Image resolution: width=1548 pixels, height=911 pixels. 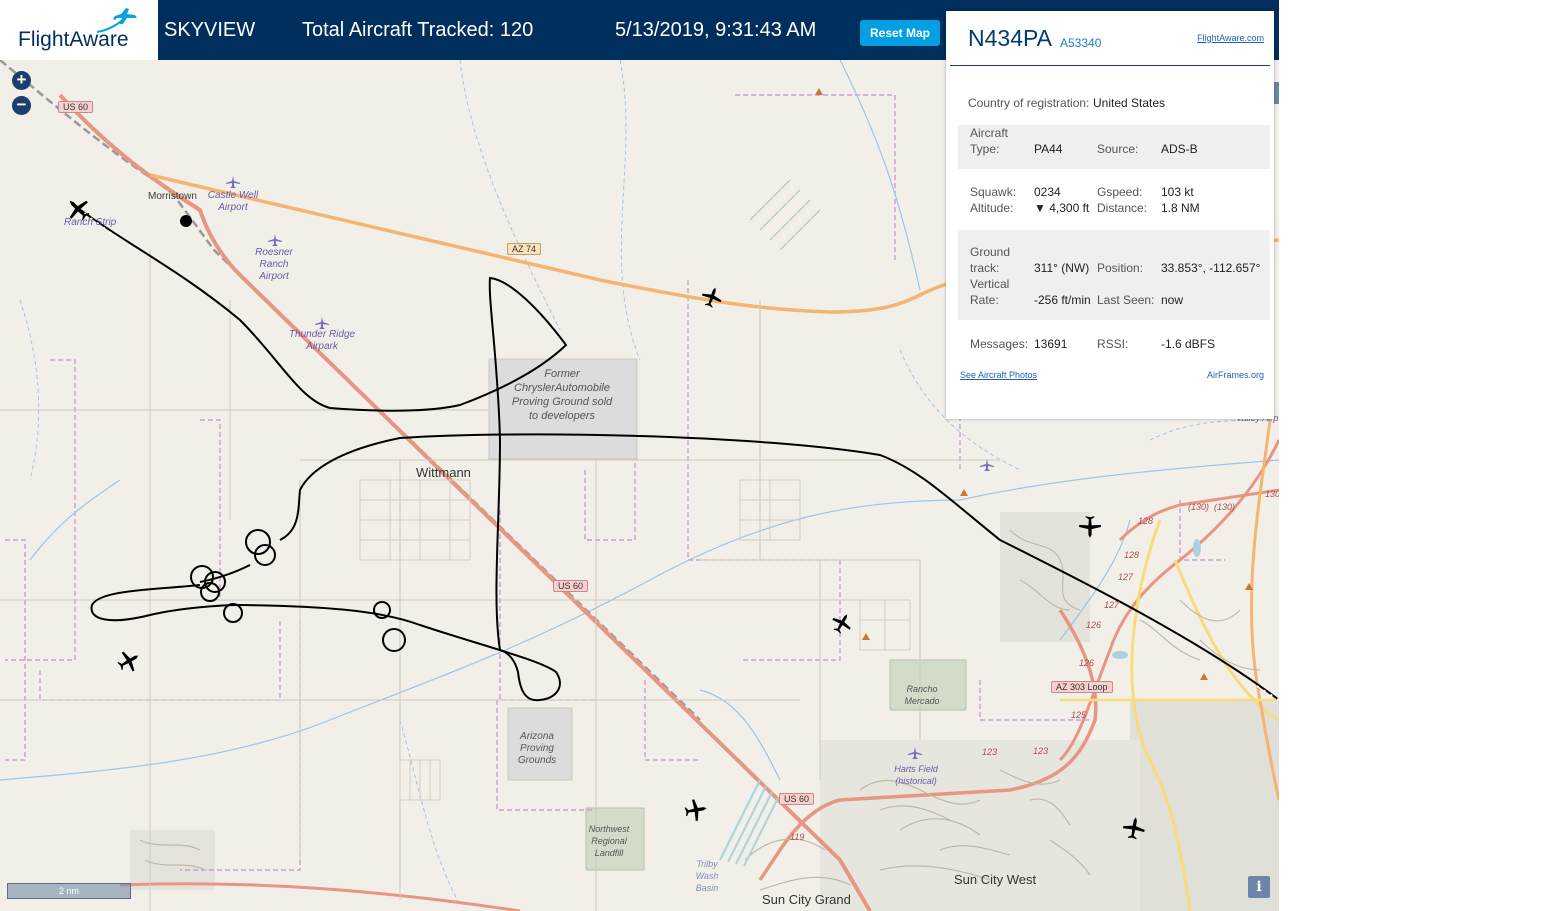 I want to click on aircraft-count: Total Aircraft Tracked: 120, so click(x=418, y=30).